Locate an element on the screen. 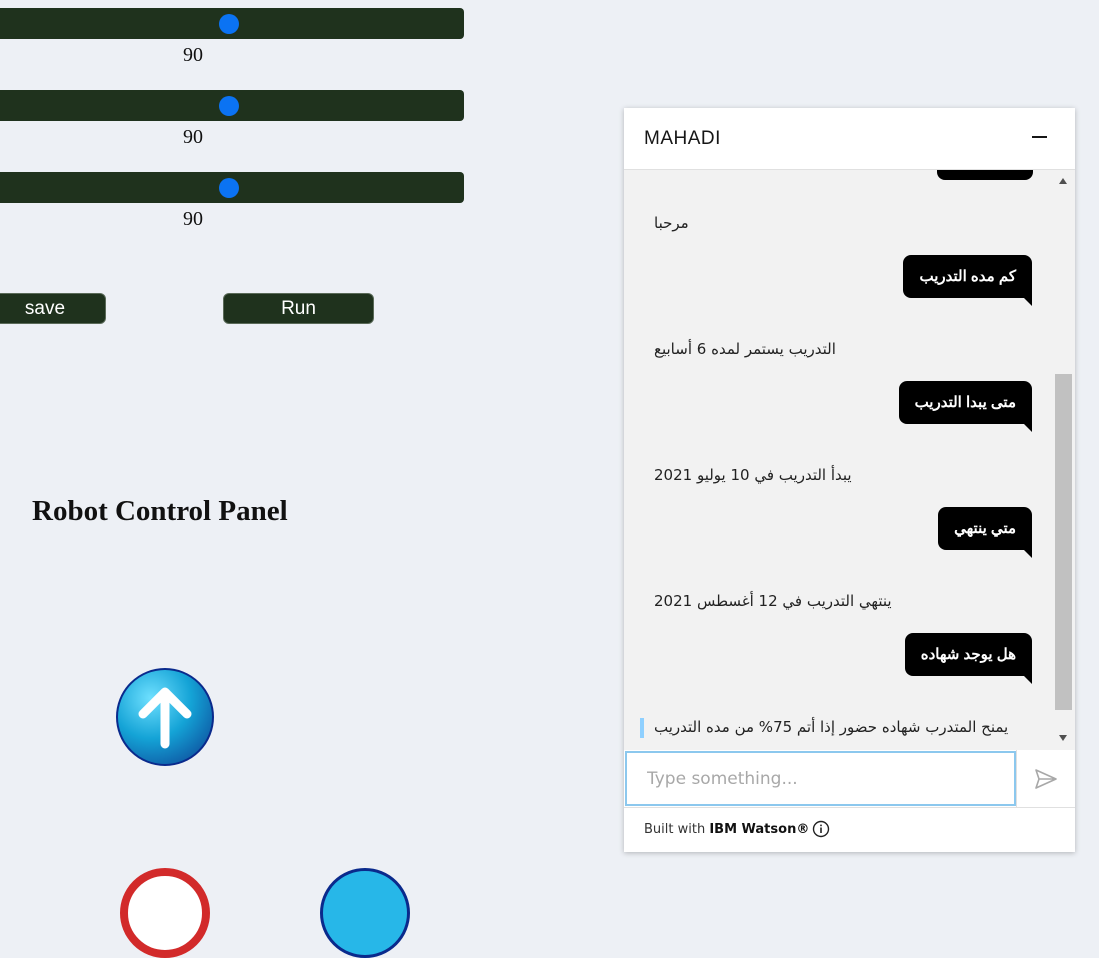 The image size is (1099, 958). user-message-partial is located at coordinates (985, 175).